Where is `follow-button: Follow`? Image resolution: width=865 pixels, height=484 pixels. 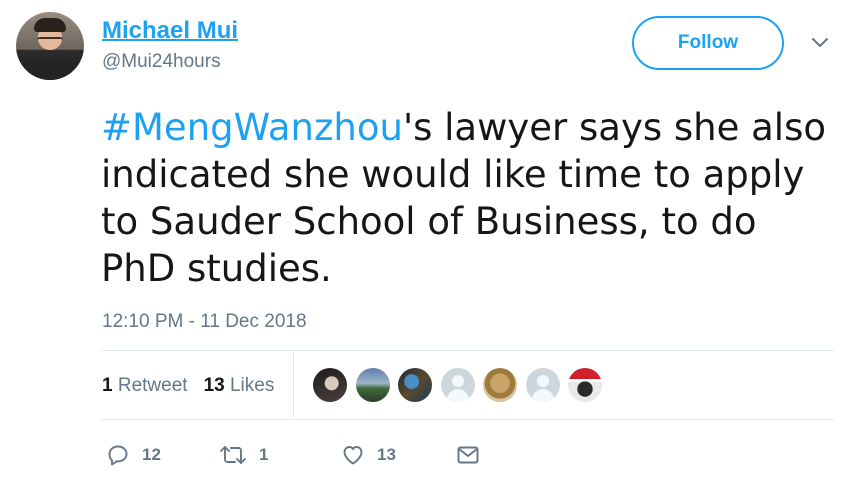 follow-button: Follow is located at coordinates (708, 43).